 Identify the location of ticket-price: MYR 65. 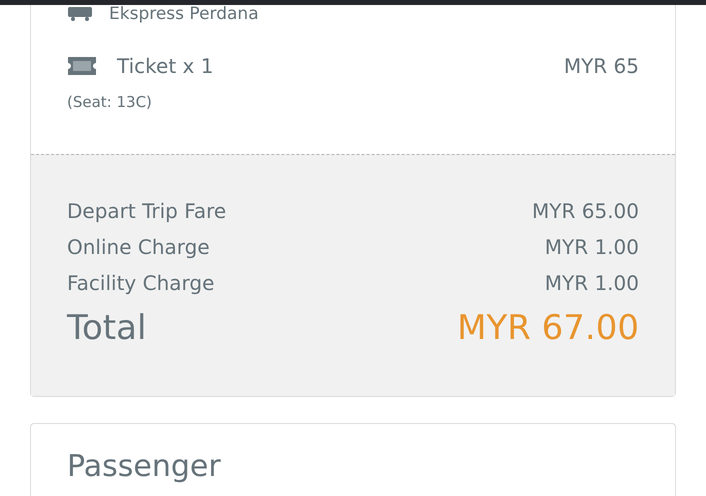
(601, 66).